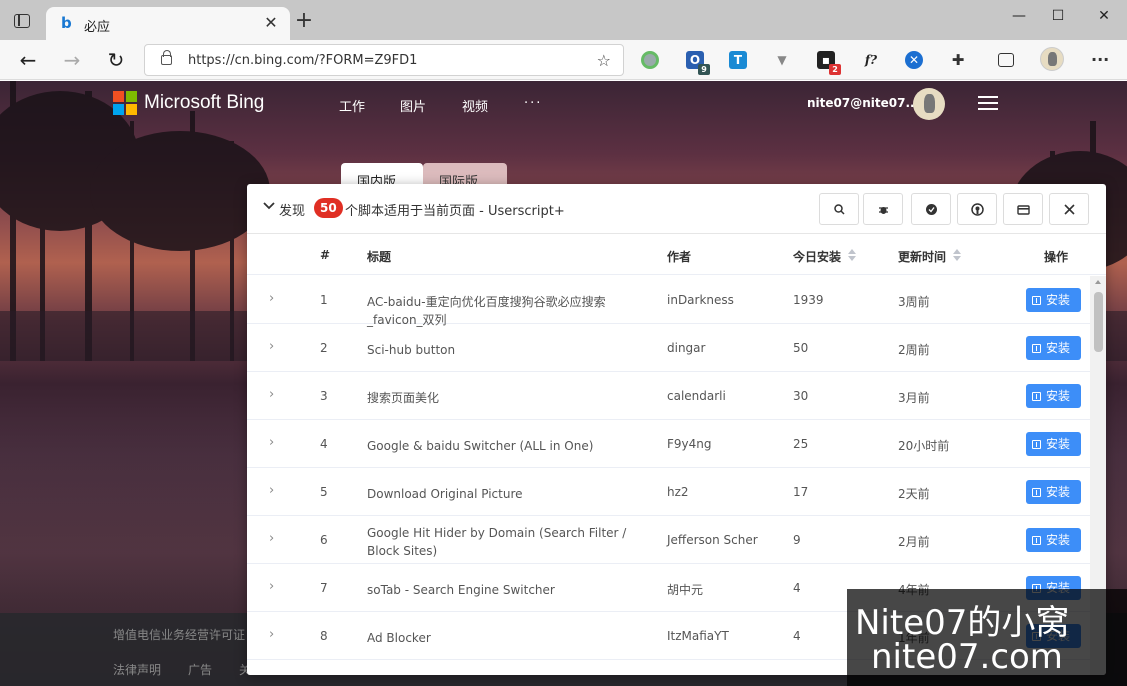 The height and width of the screenshot is (686, 1127). I want to click on refresh-button: ↻, so click(116, 60).